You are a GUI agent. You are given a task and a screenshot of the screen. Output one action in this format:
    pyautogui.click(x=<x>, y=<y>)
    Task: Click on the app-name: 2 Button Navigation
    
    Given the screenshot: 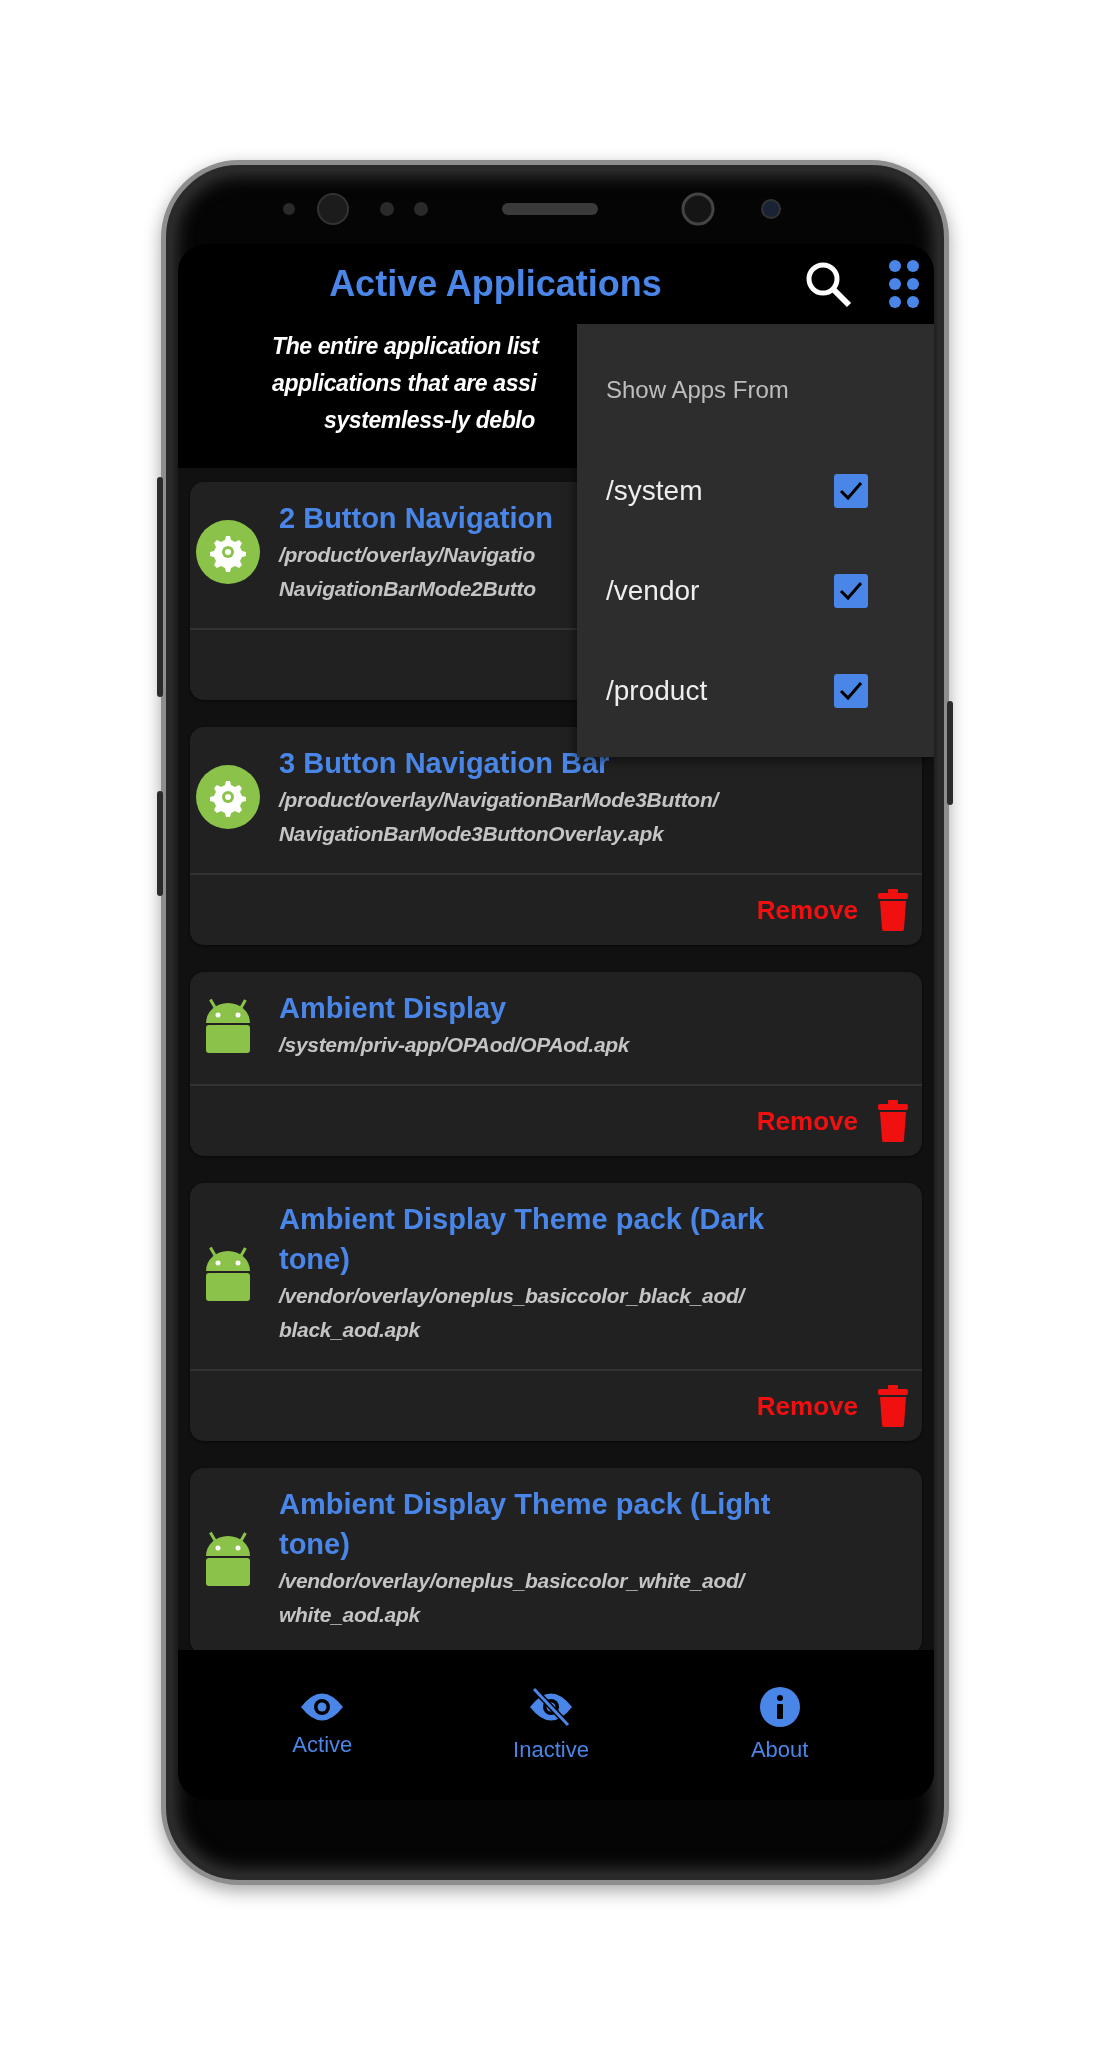 What is the action you would take?
    pyautogui.click(x=416, y=518)
    